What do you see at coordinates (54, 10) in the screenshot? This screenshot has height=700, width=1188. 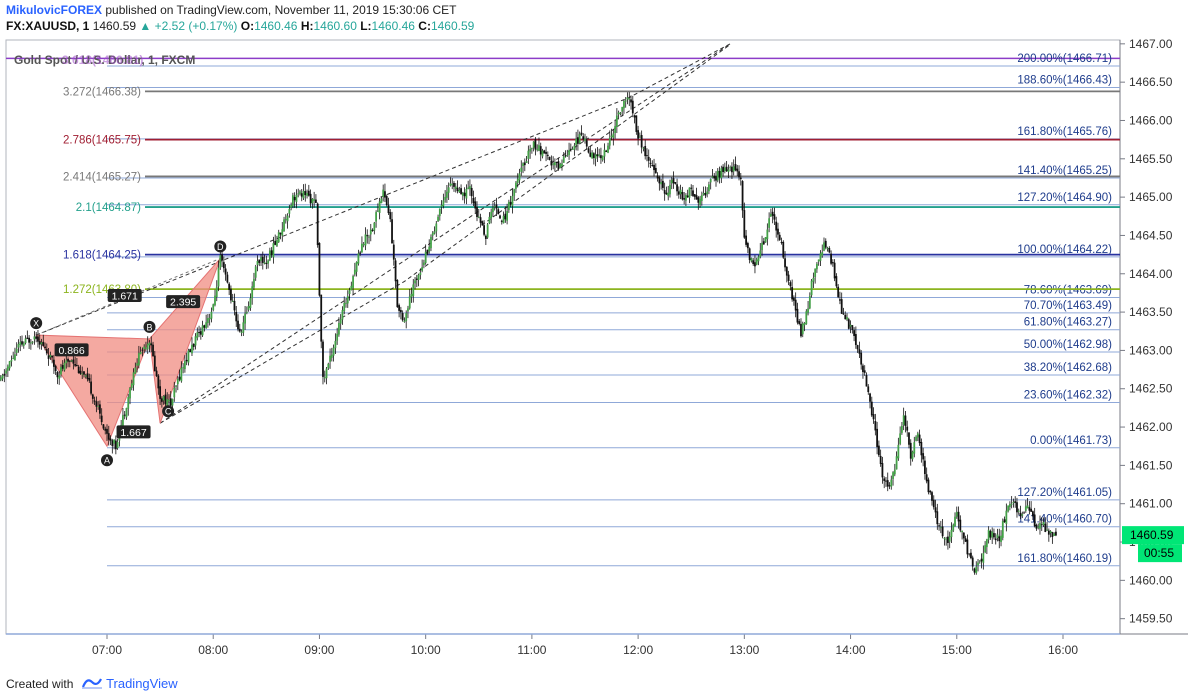 I see `author-link: MikulovicFOREX` at bounding box center [54, 10].